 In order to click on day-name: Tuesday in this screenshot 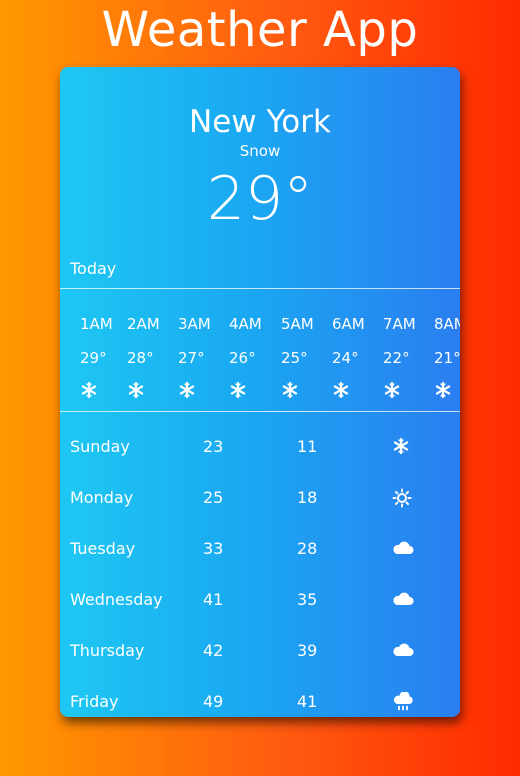, I will do `click(103, 548)`.